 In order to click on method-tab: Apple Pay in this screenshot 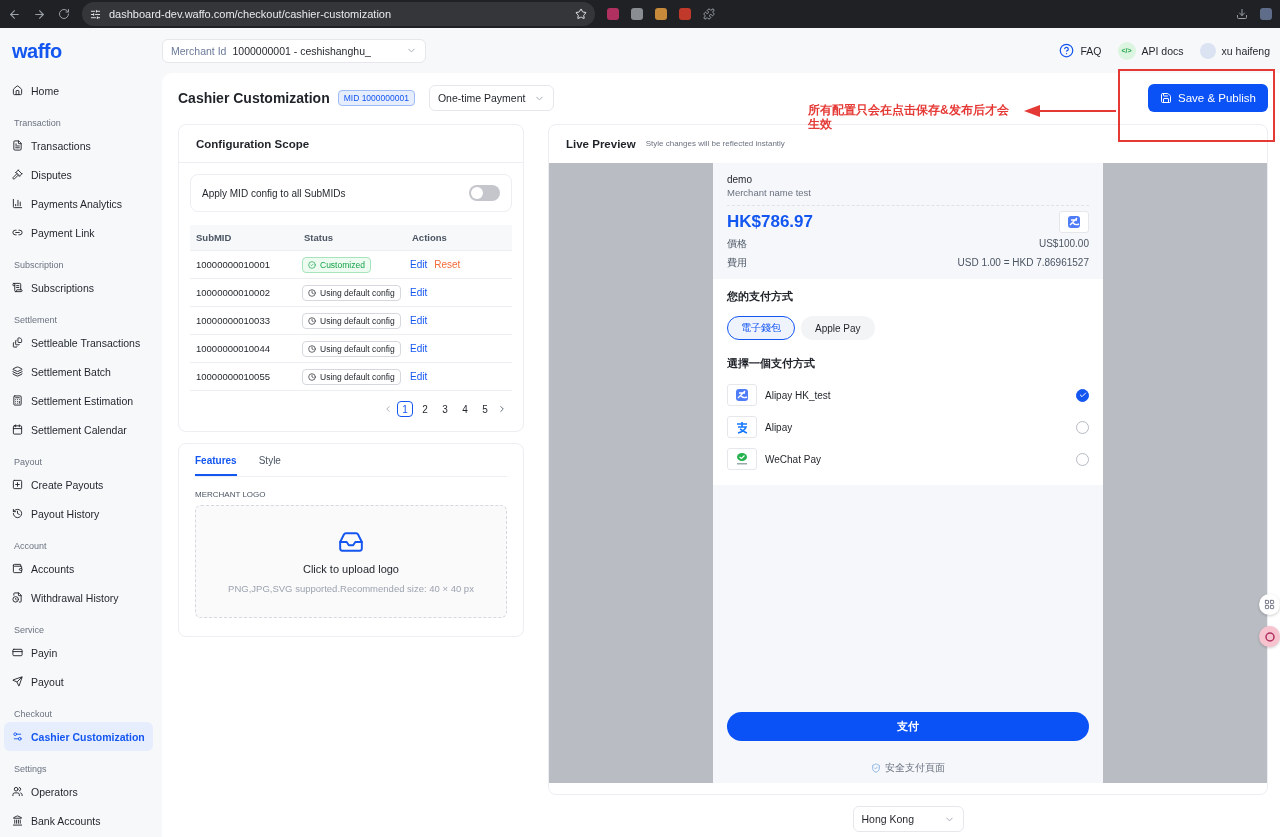, I will do `click(838, 328)`.